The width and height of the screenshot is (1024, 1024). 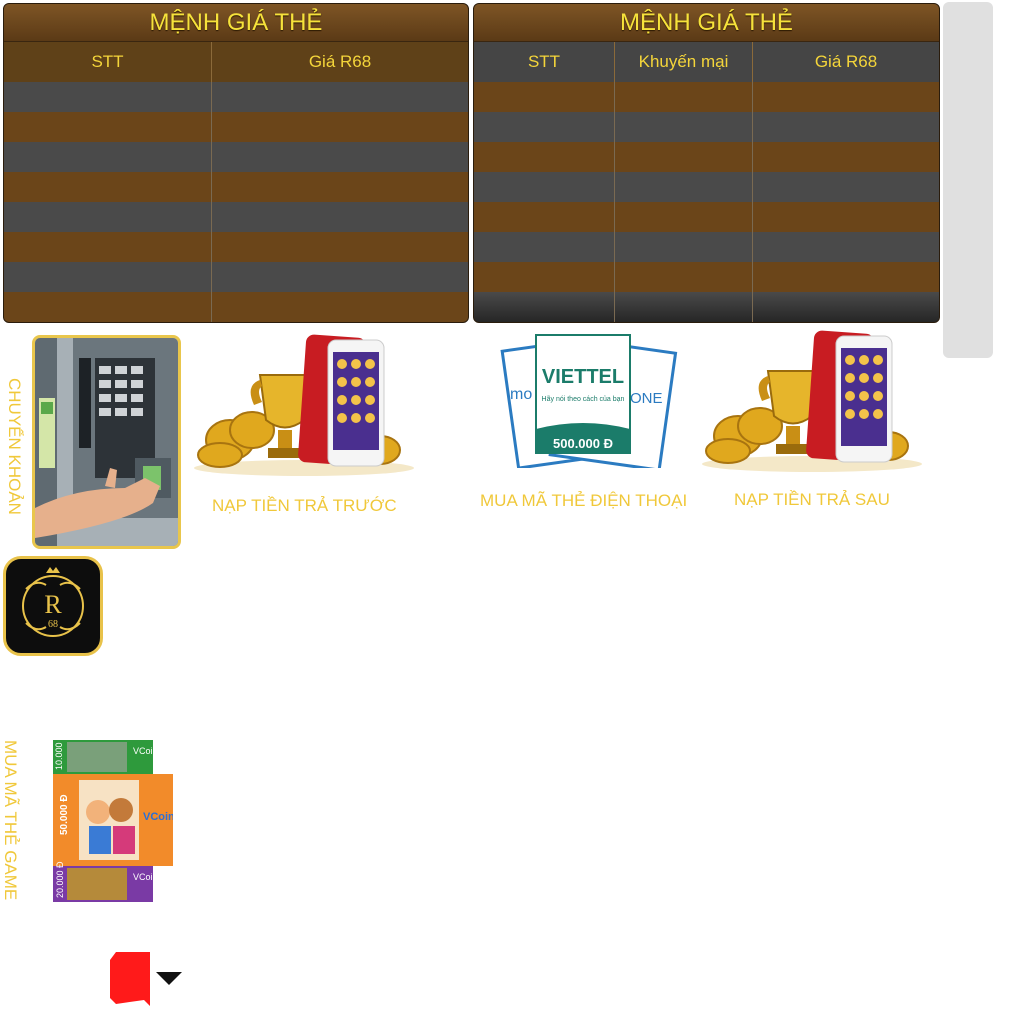 I want to click on card-back-left-text: mo, so click(x=521, y=394).